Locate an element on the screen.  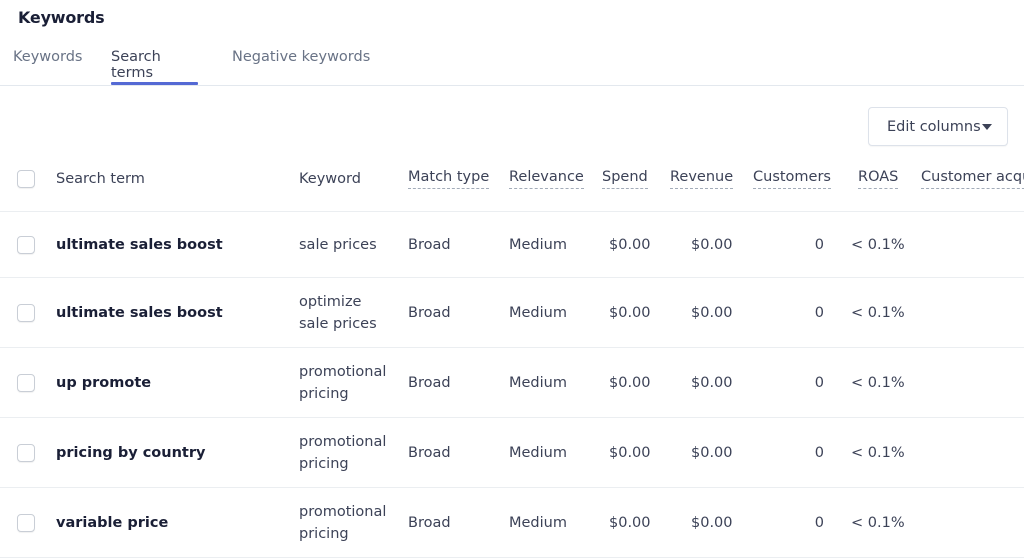
column-header-search-term: Search term is located at coordinates (100, 179).